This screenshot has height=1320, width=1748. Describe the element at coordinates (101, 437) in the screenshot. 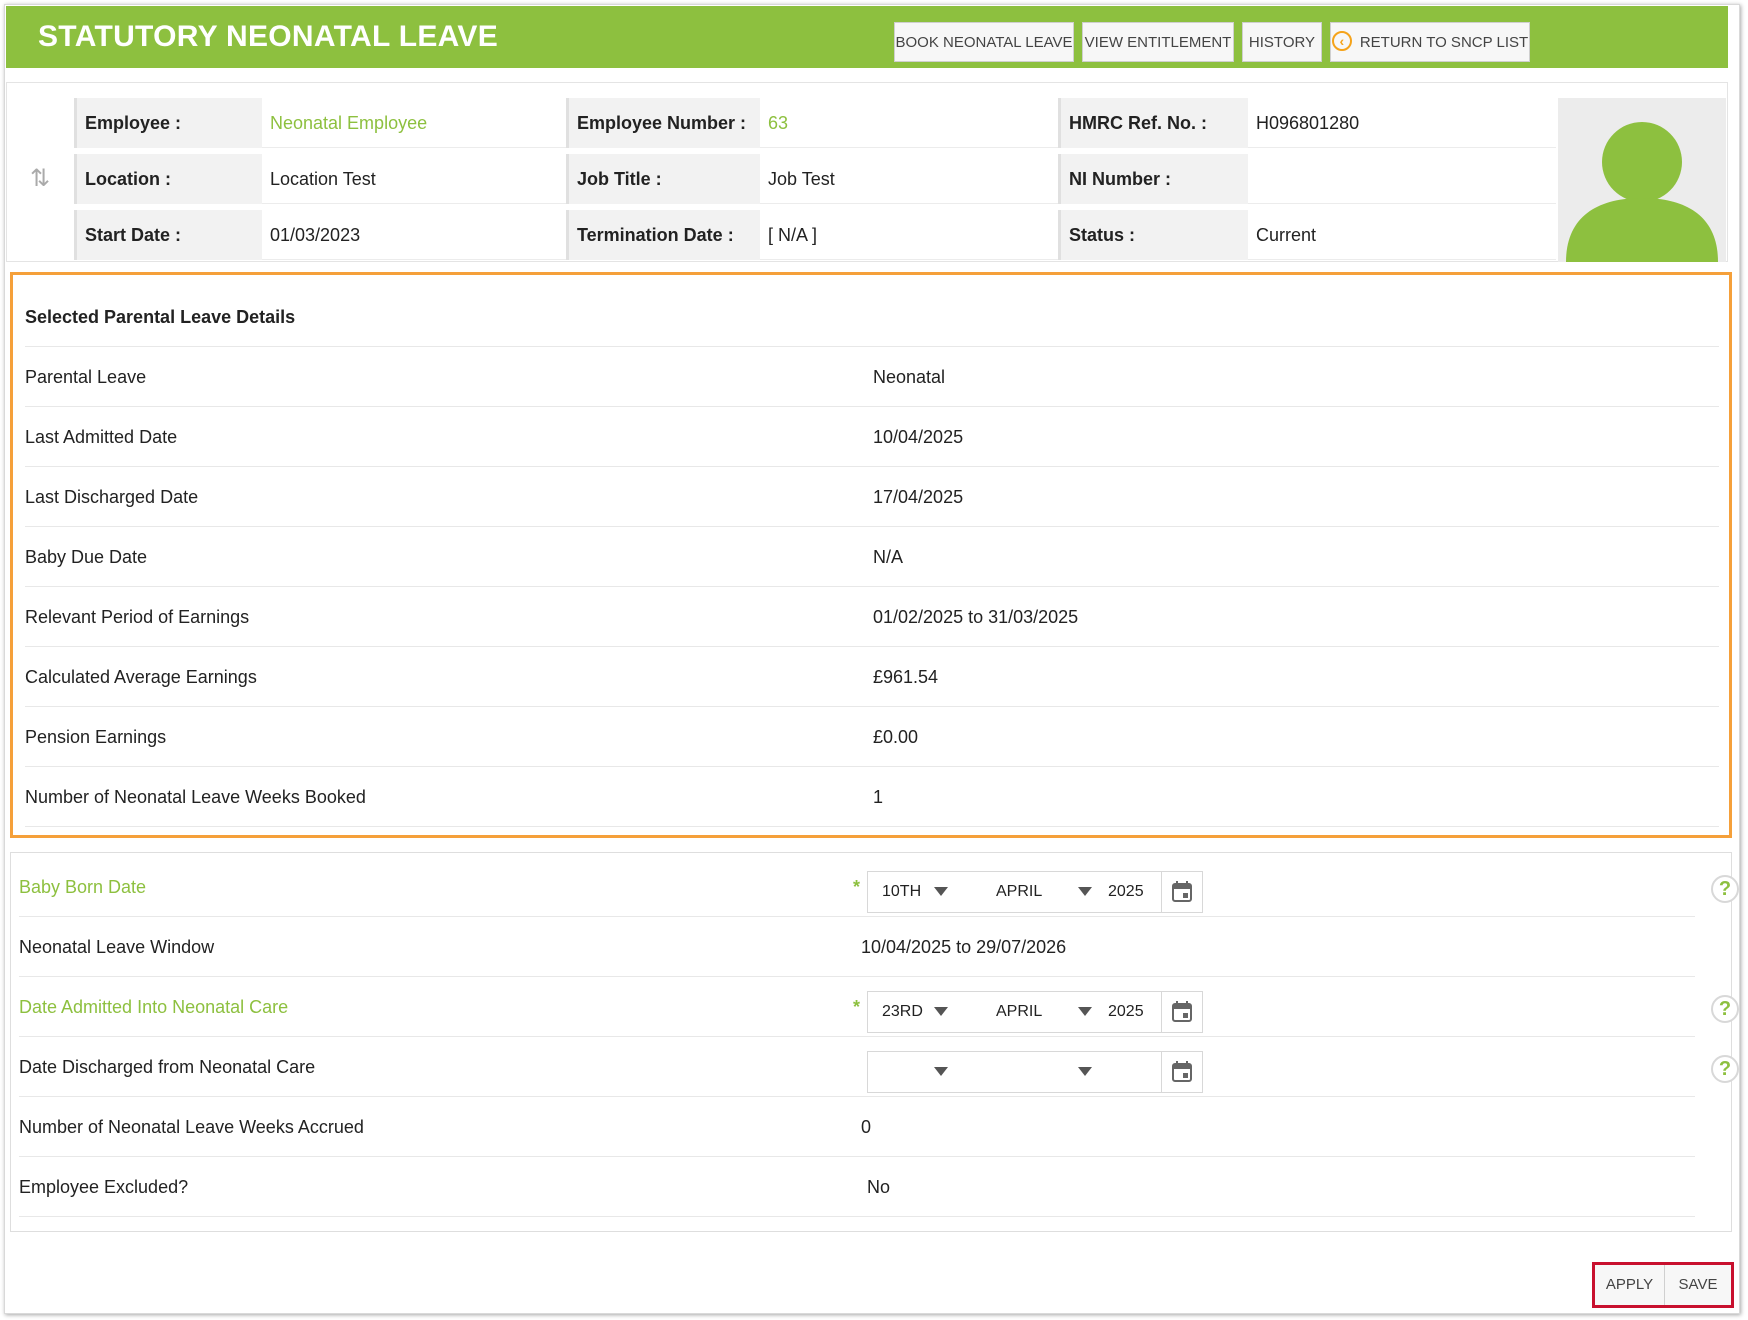

I see `detail-label: Last Admitted Date` at that location.